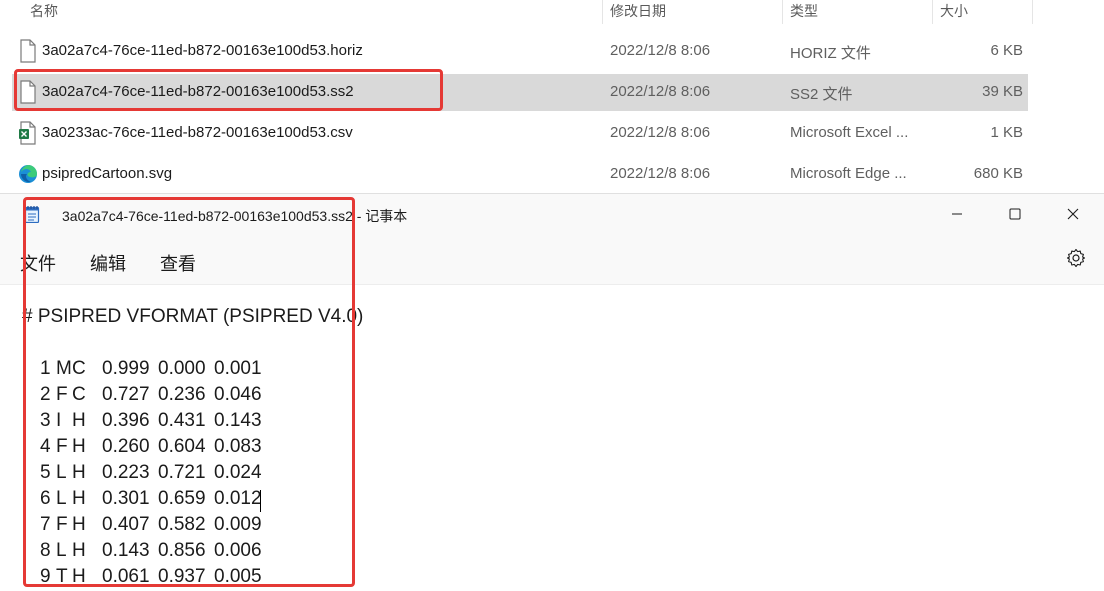 The image size is (1104, 591). I want to click on minimize-button, so click(957, 214).